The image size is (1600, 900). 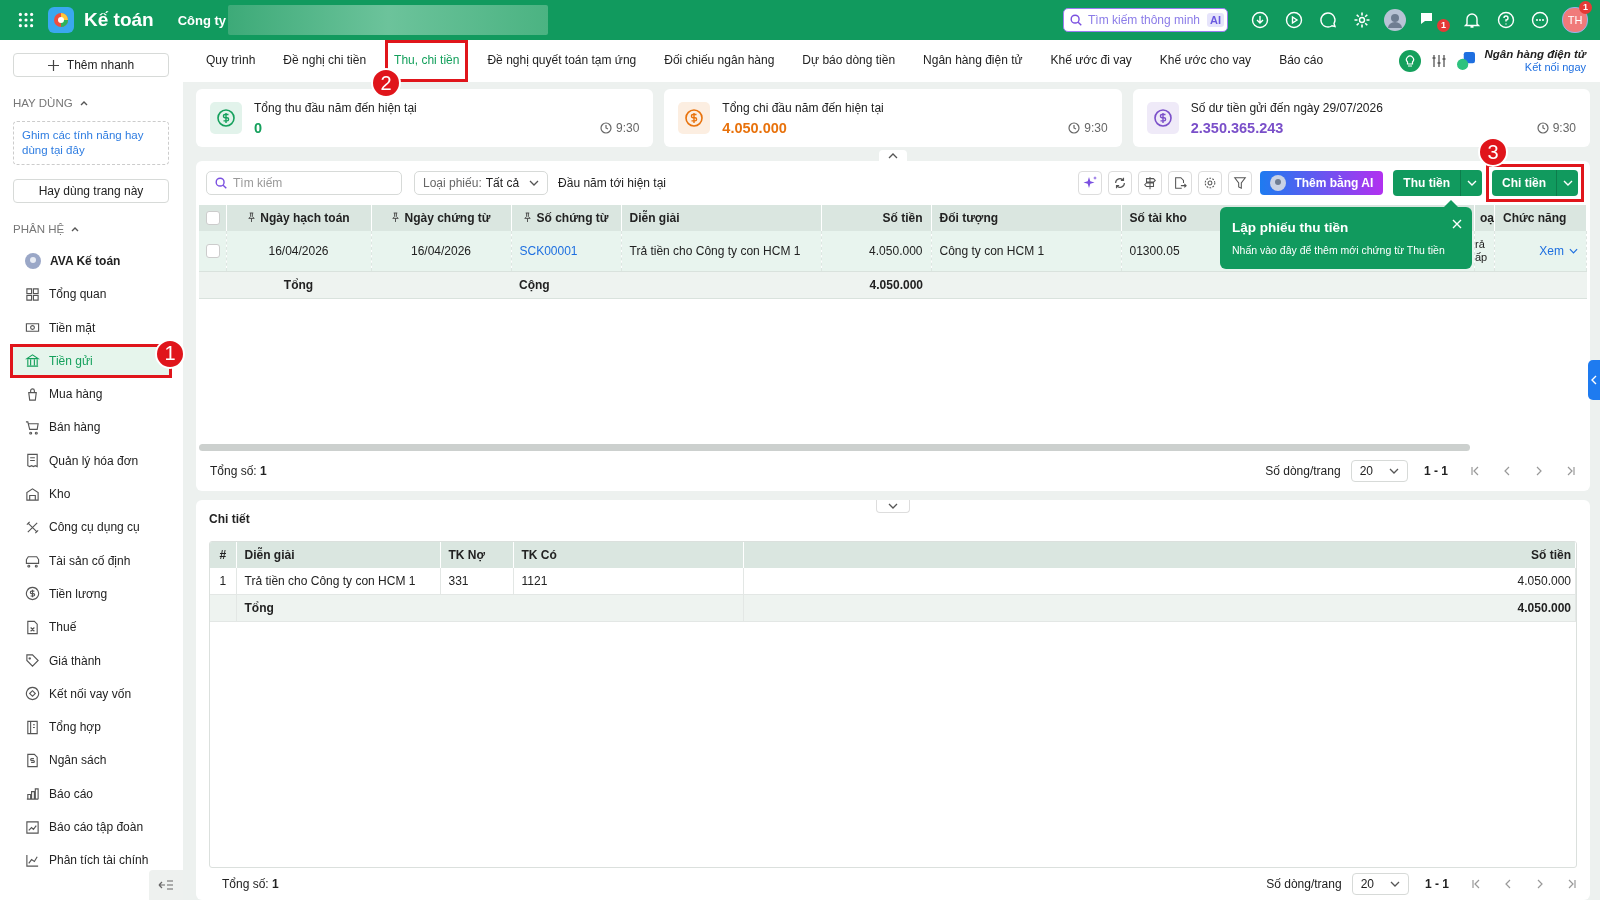 I want to click on signpost-button, so click(x=1150, y=183).